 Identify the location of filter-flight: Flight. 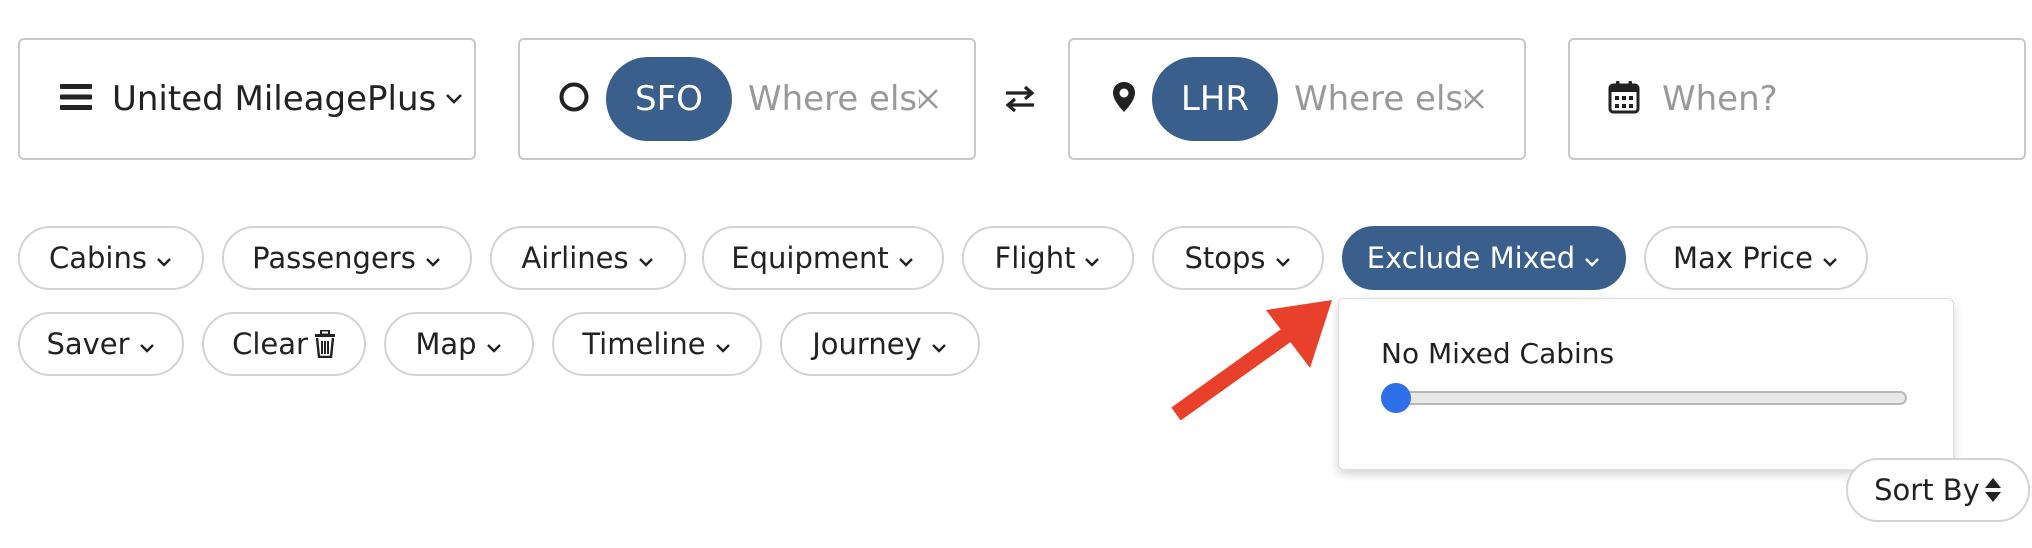
(1048, 258).